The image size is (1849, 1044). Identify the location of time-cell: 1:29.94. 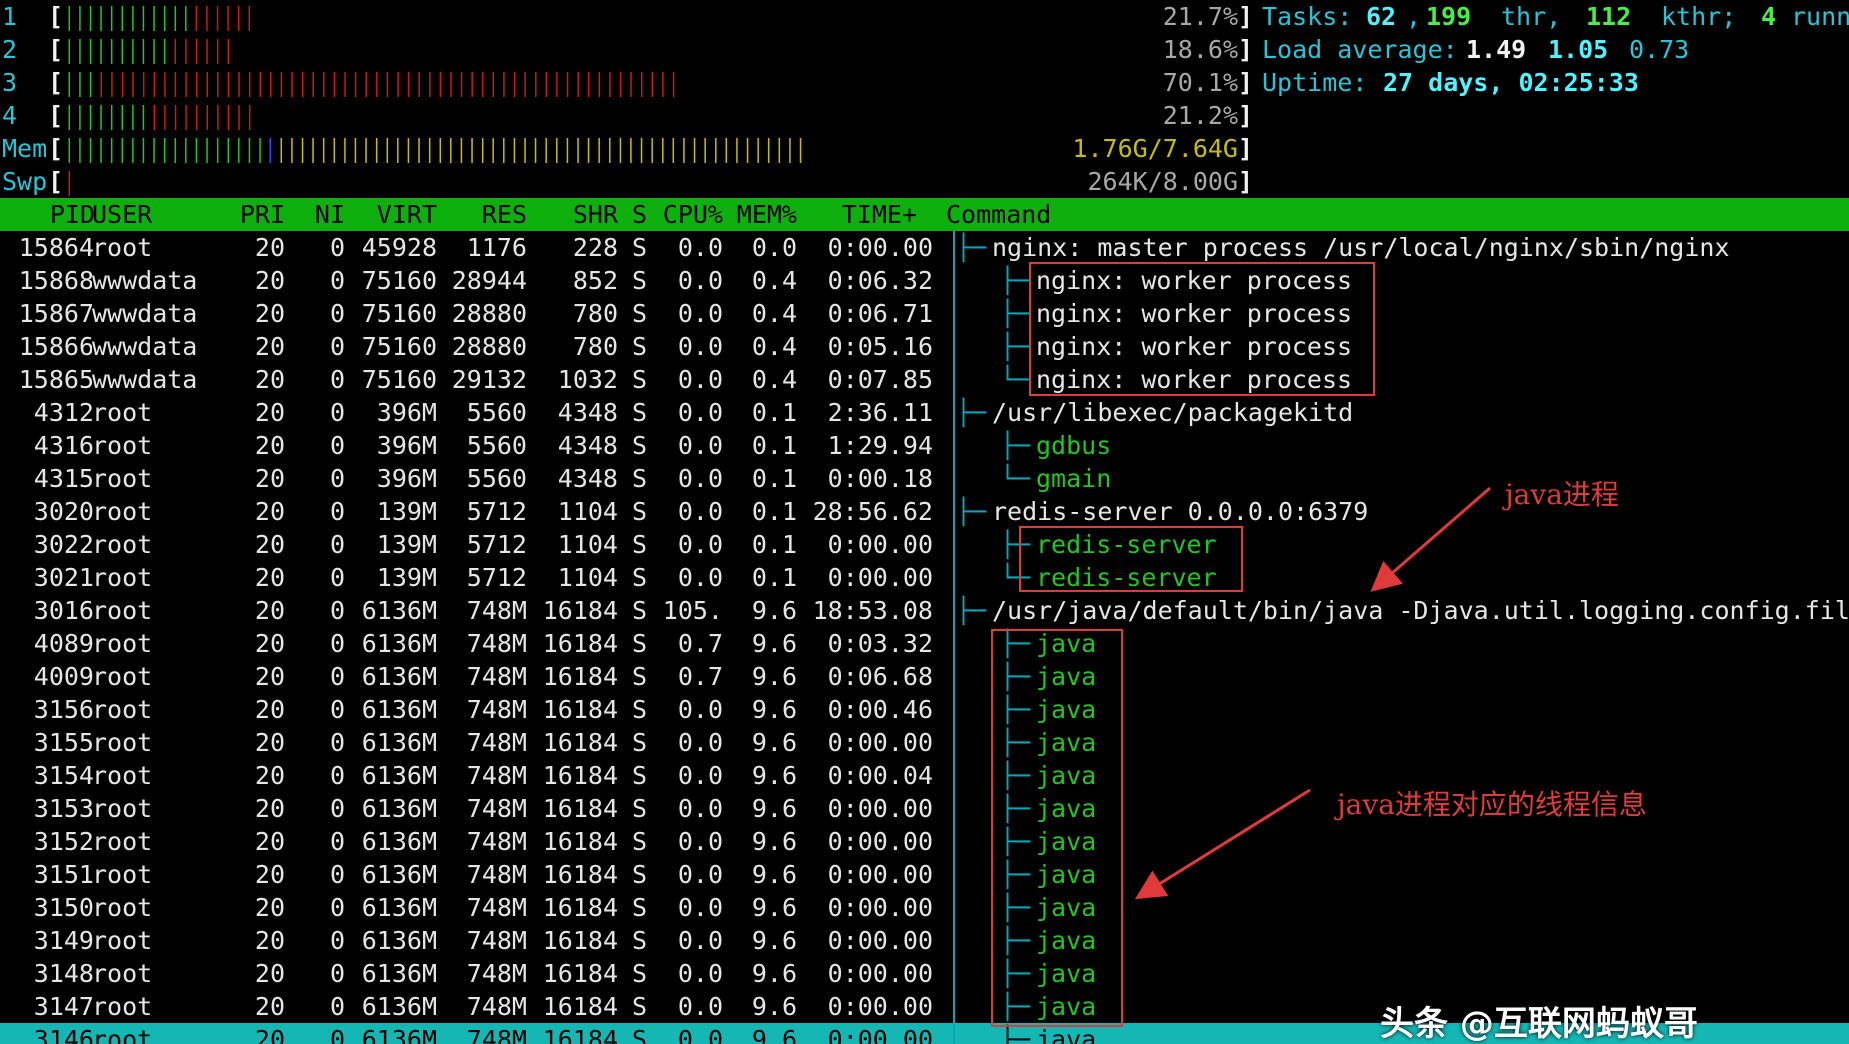
(880, 445).